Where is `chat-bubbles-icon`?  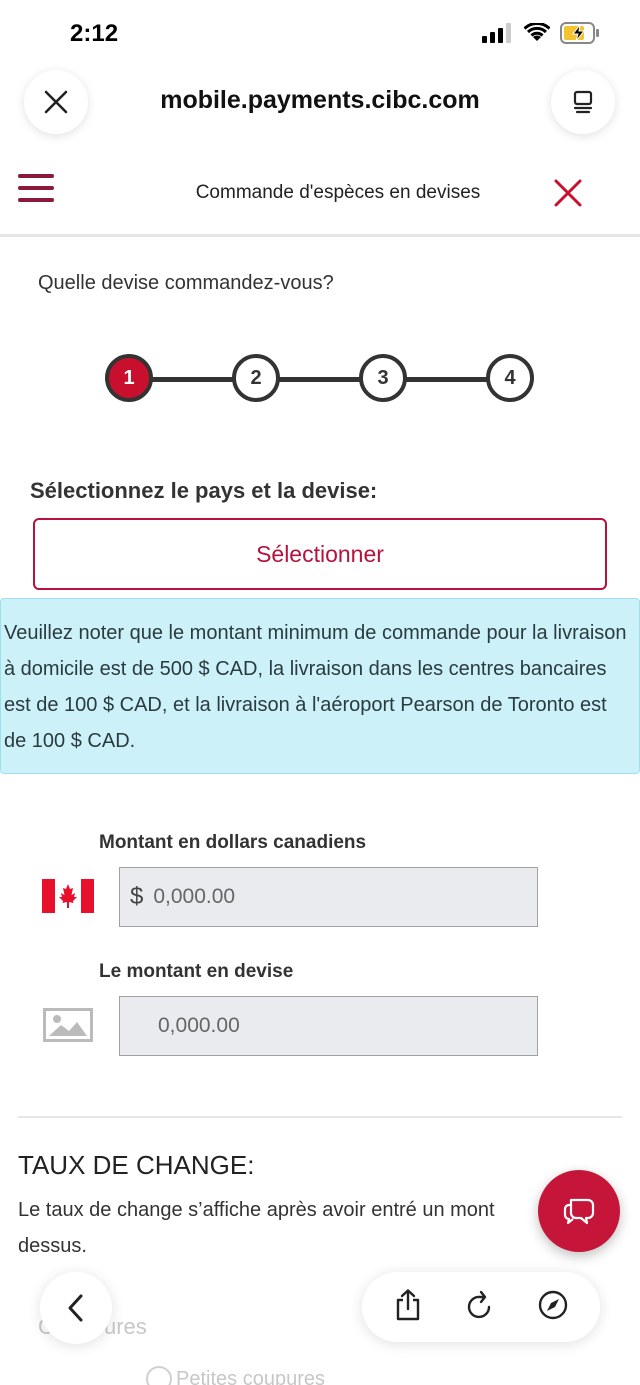
chat-bubbles-icon is located at coordinates (579, 1211).